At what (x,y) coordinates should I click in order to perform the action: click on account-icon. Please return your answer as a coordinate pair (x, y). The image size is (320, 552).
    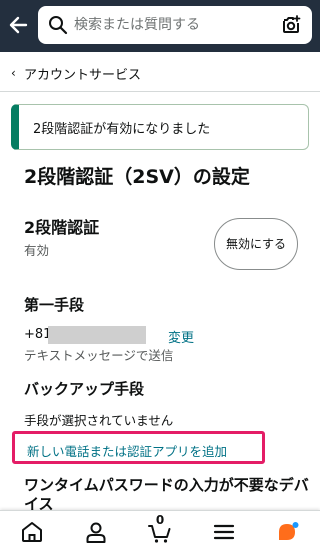
    Looking at the image, I should click on (96, 532).